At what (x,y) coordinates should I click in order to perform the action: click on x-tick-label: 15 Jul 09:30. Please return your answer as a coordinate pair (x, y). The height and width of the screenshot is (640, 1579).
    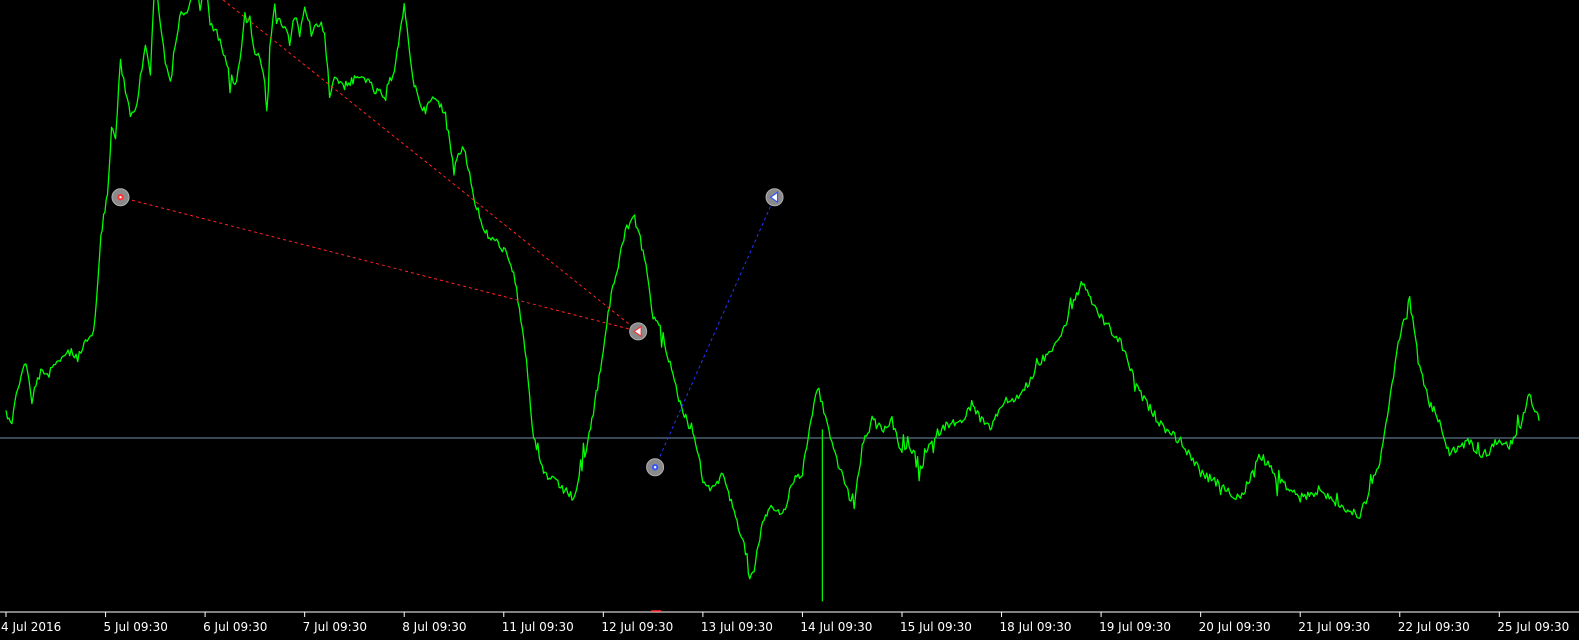
    Looking at the image, I should click on (936, 627).